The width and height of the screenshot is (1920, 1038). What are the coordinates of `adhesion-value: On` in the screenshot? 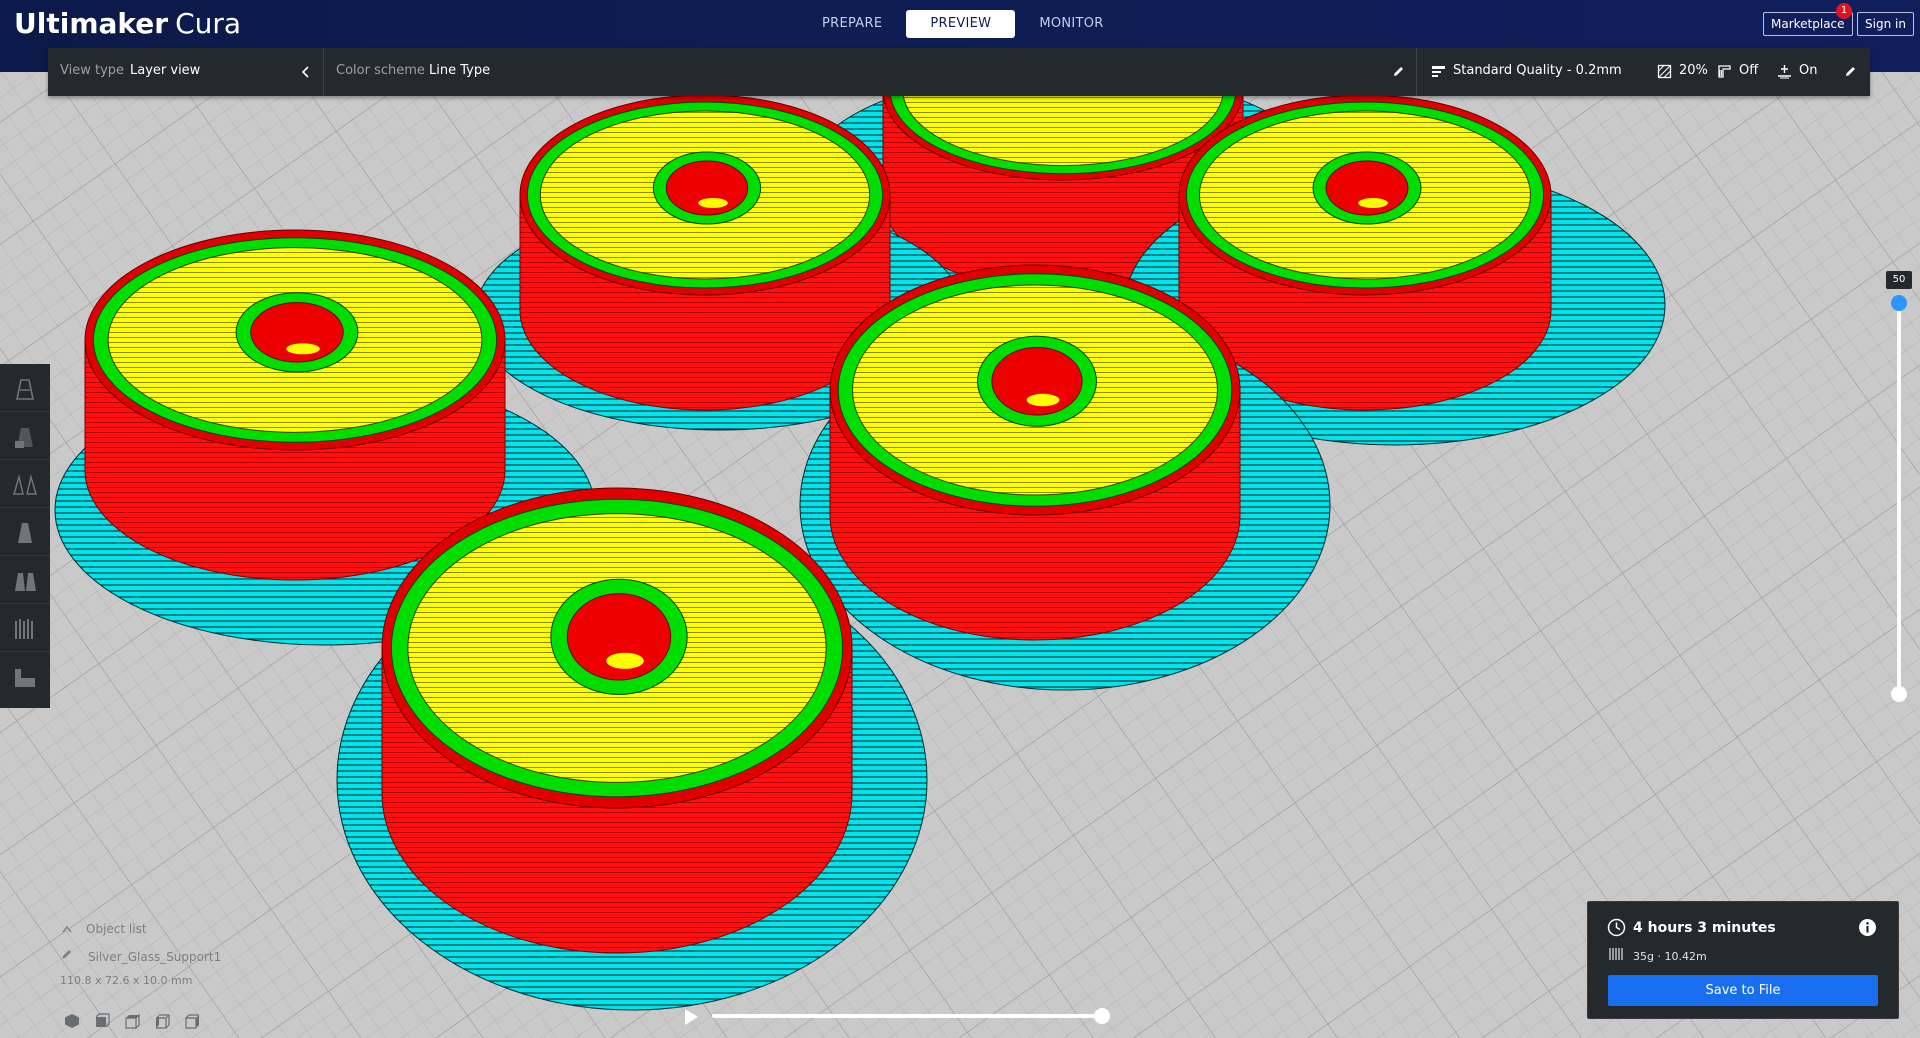 It's located at (1808, 70).